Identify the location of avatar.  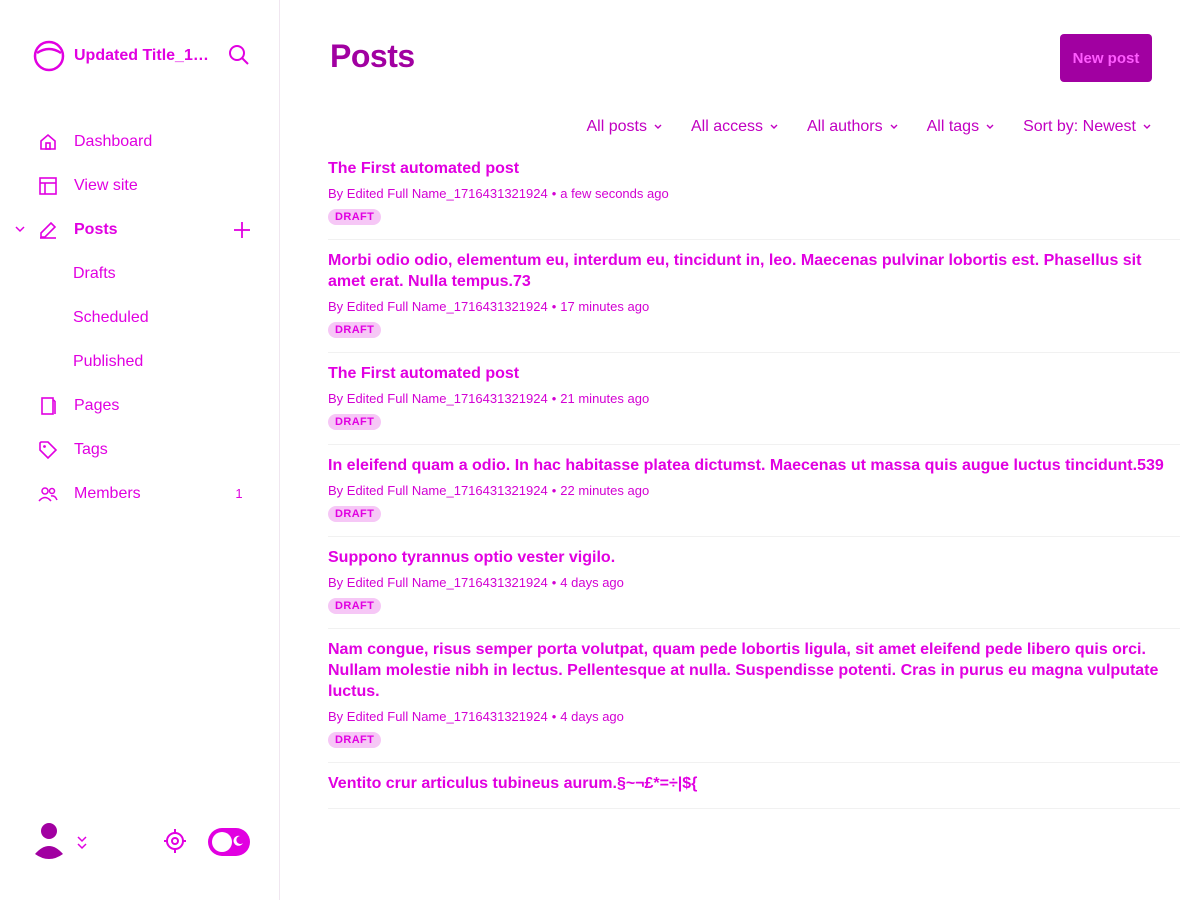
(49, 842).